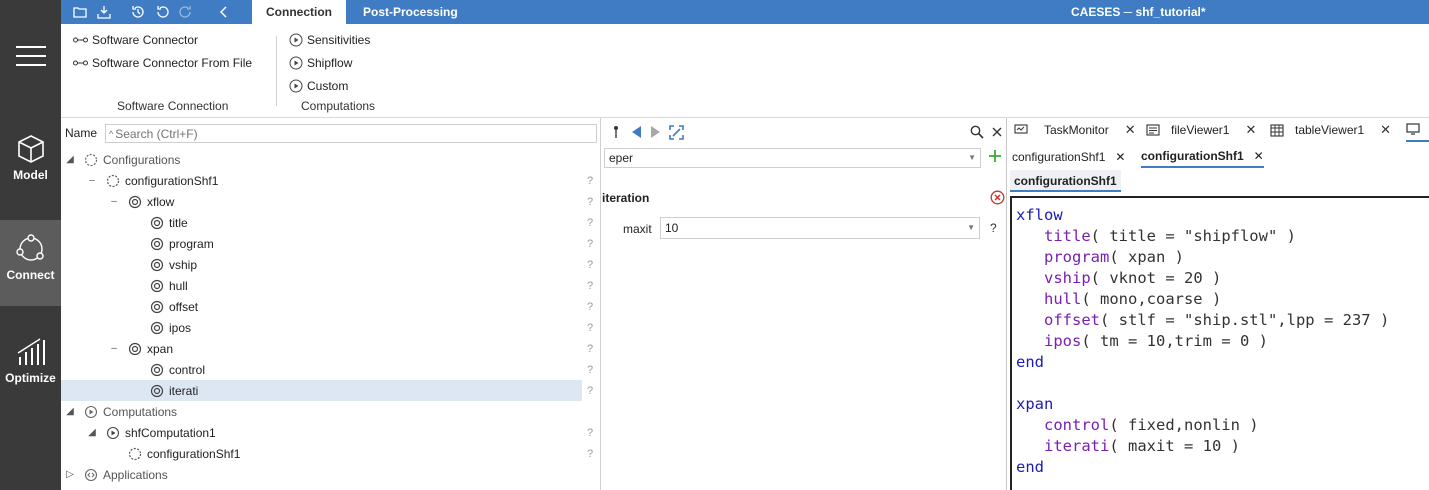 The width and height of the screenshot is (1429, 490). What do you see at coordinates (977, 132) in the screenshot?
I see `search-icon` at bounding box center [977, 132].